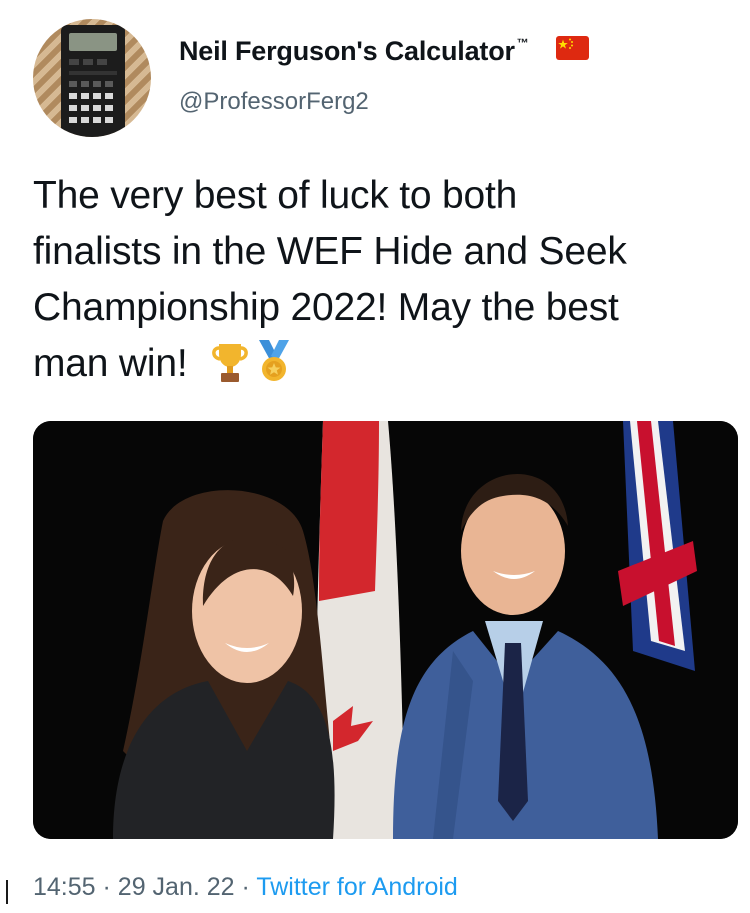 Image resolution: width=750 pixels, height=913 pixels. I want to click on tweet-source-link: Twitter for Android, so click(356, 887).